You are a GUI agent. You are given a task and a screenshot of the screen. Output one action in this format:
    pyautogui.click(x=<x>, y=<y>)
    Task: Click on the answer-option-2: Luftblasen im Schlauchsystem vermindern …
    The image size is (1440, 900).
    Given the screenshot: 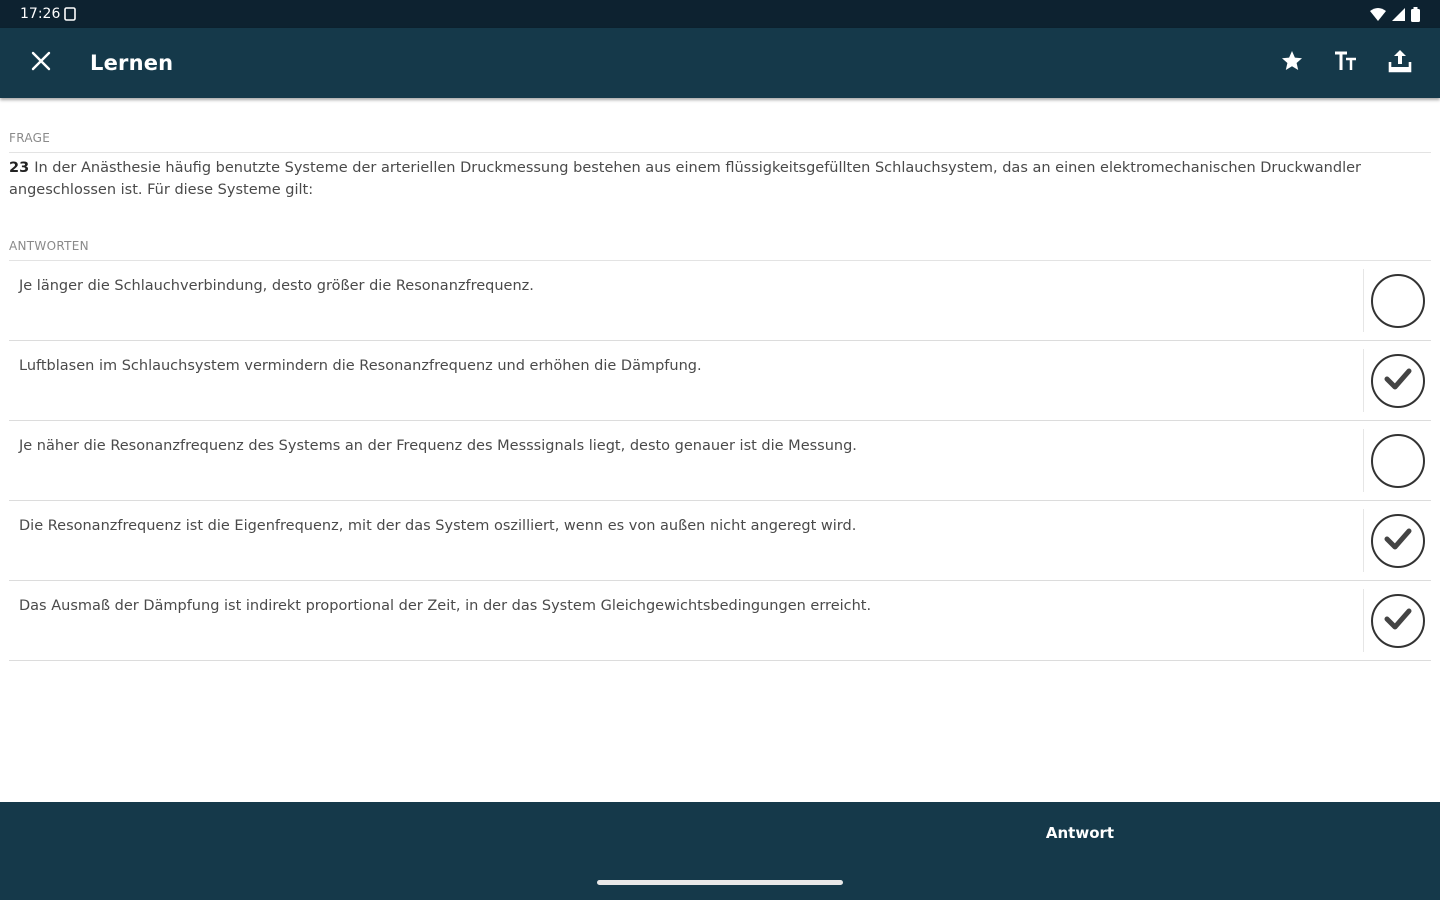 What is the action you would take?
    pyautogui.click(x=720, y=381)
    